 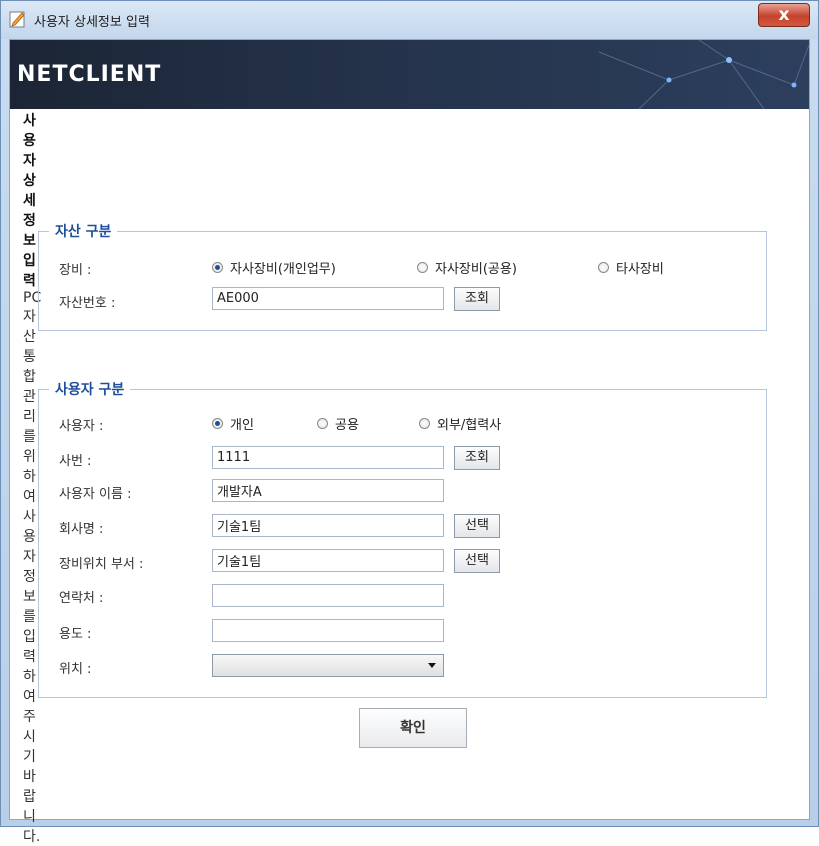 I want to click on emp-no-label: 사번 :, so click(x=75, y=461).